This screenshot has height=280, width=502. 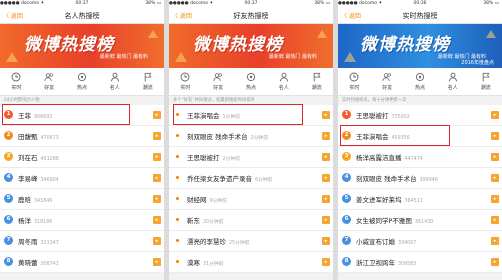 I want to click on list-item: 6 女生被同学P不雅图 361430 ▸, so click(x=420, y=220).